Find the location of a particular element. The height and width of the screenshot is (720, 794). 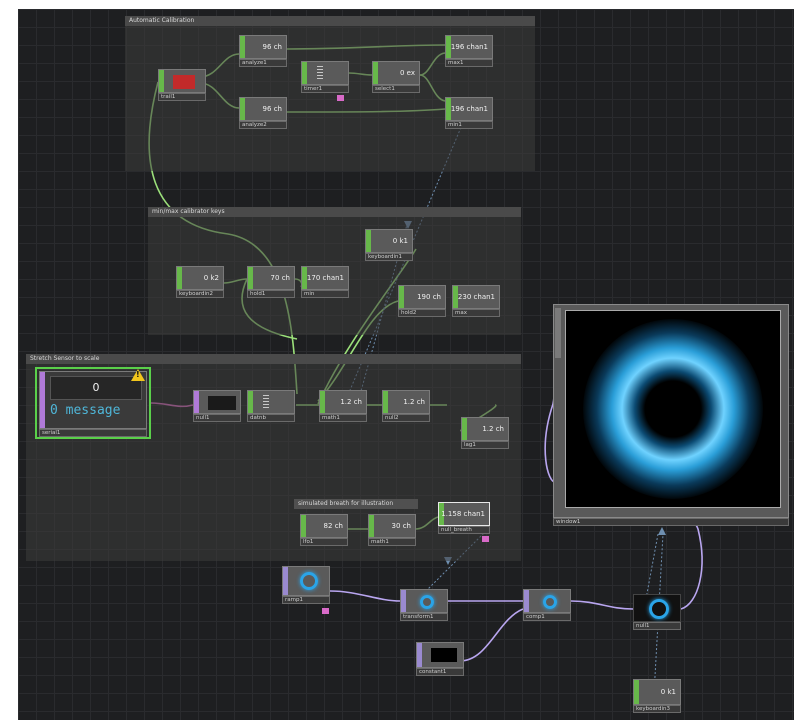

node-body: 170 chan1 is located at coordinates (325, 278).